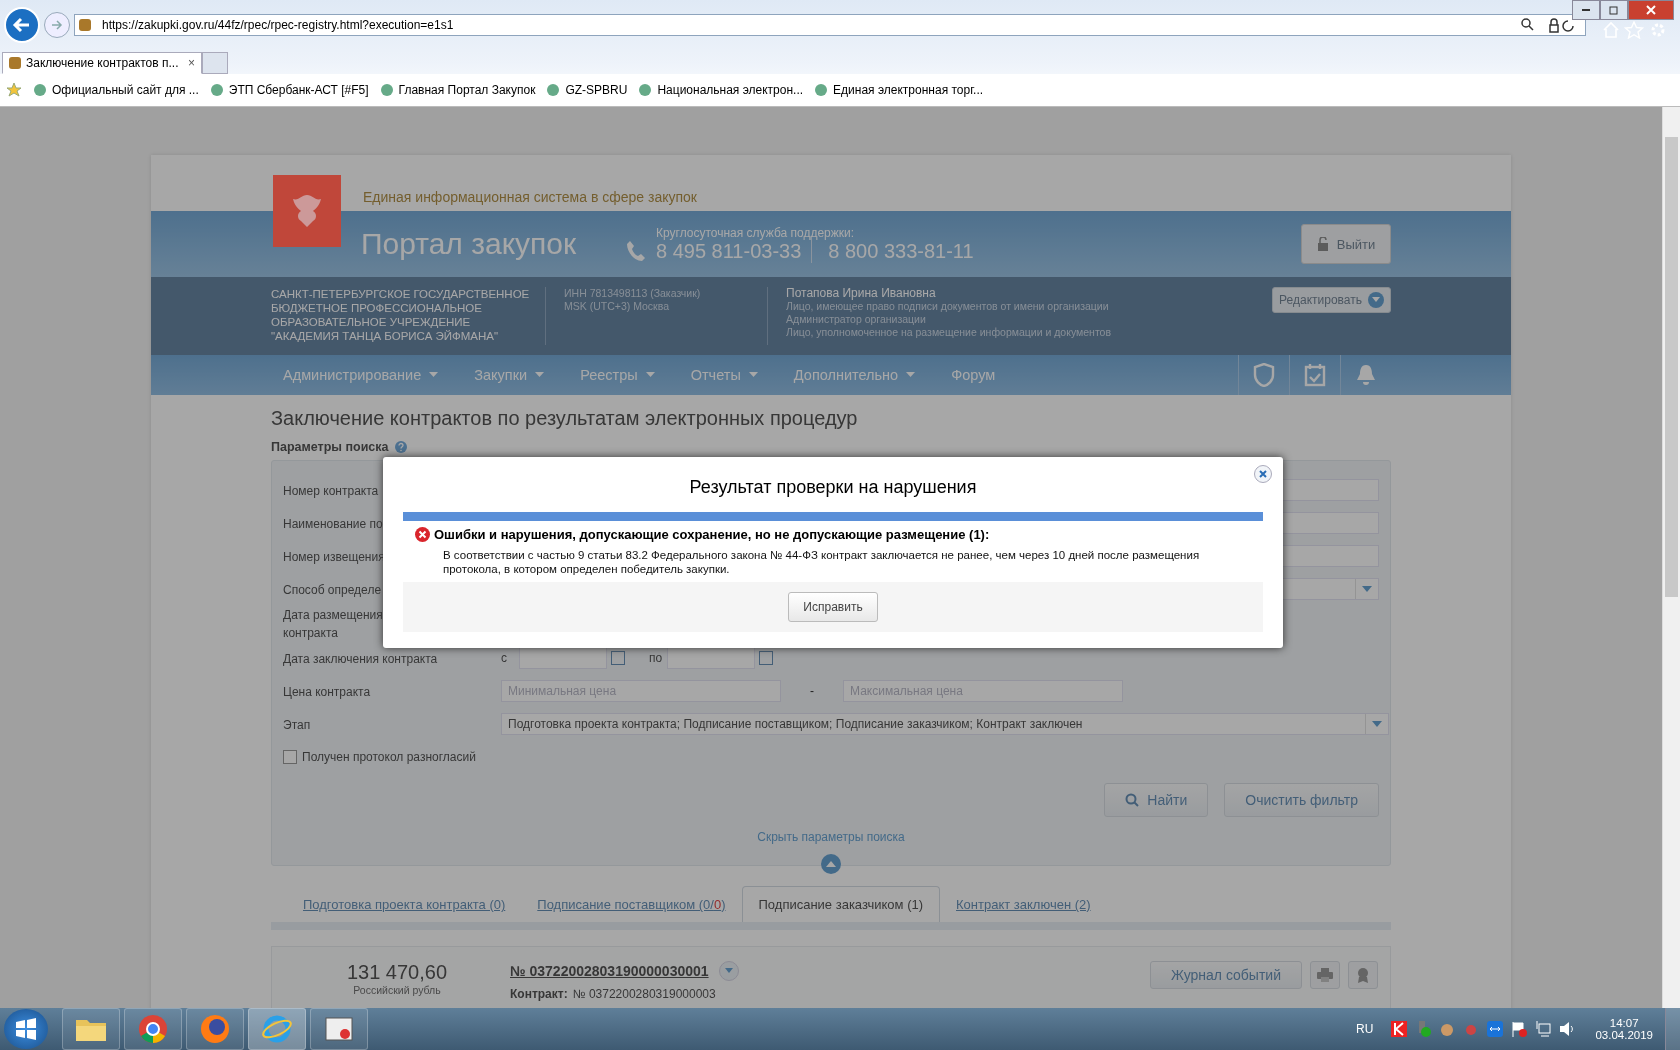  I want to click on user-role: Лицо, уполномоченное на размещение информации и документов, so click(949, 332).